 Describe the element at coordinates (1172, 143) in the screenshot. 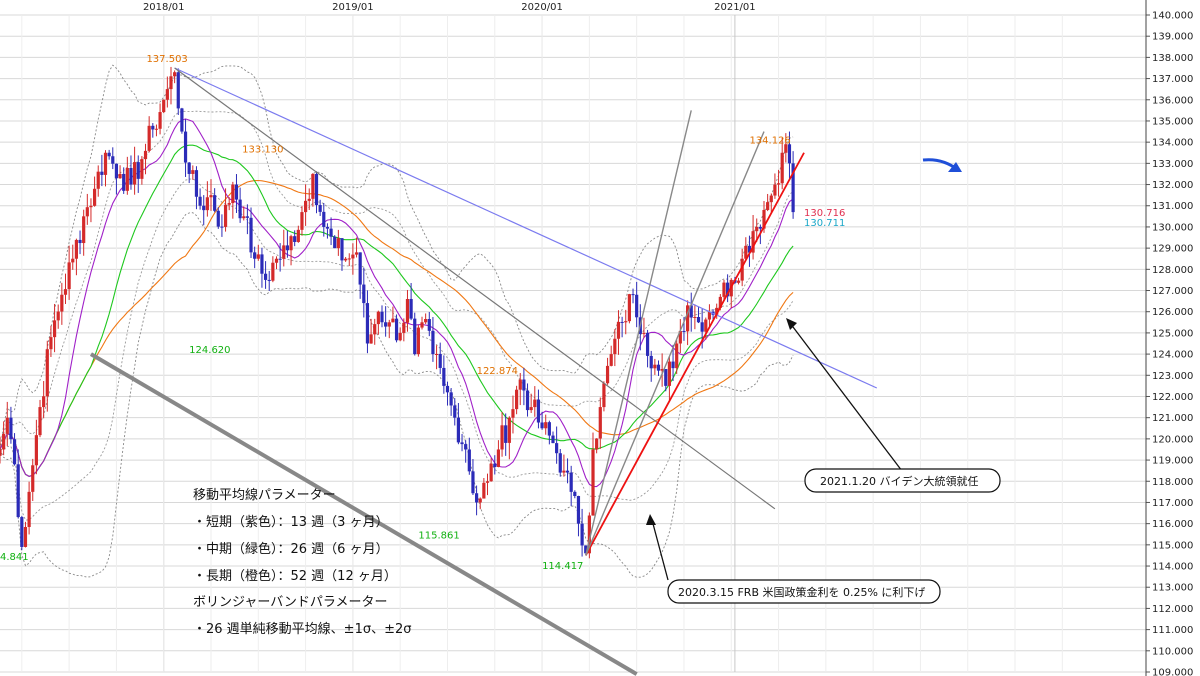

I see `y-tick-label: 134.000` at that location.